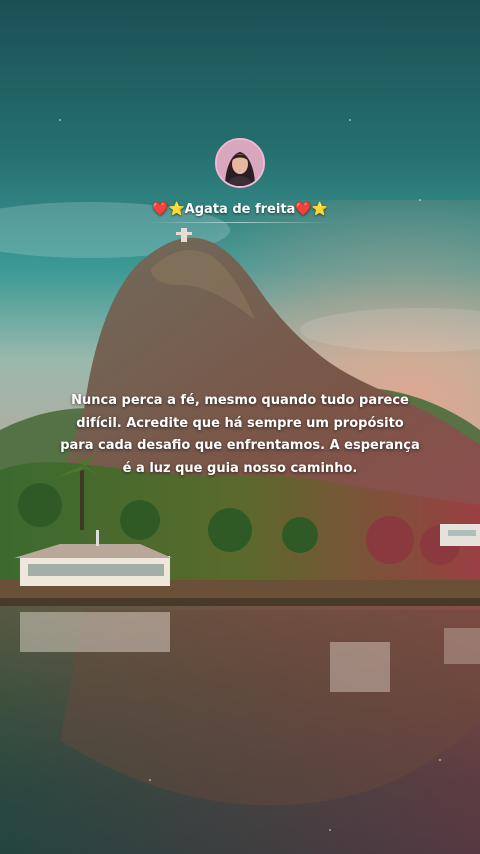 The width and height of the screenshot is (480, 854). I want to click on divider, so click(240, 222).